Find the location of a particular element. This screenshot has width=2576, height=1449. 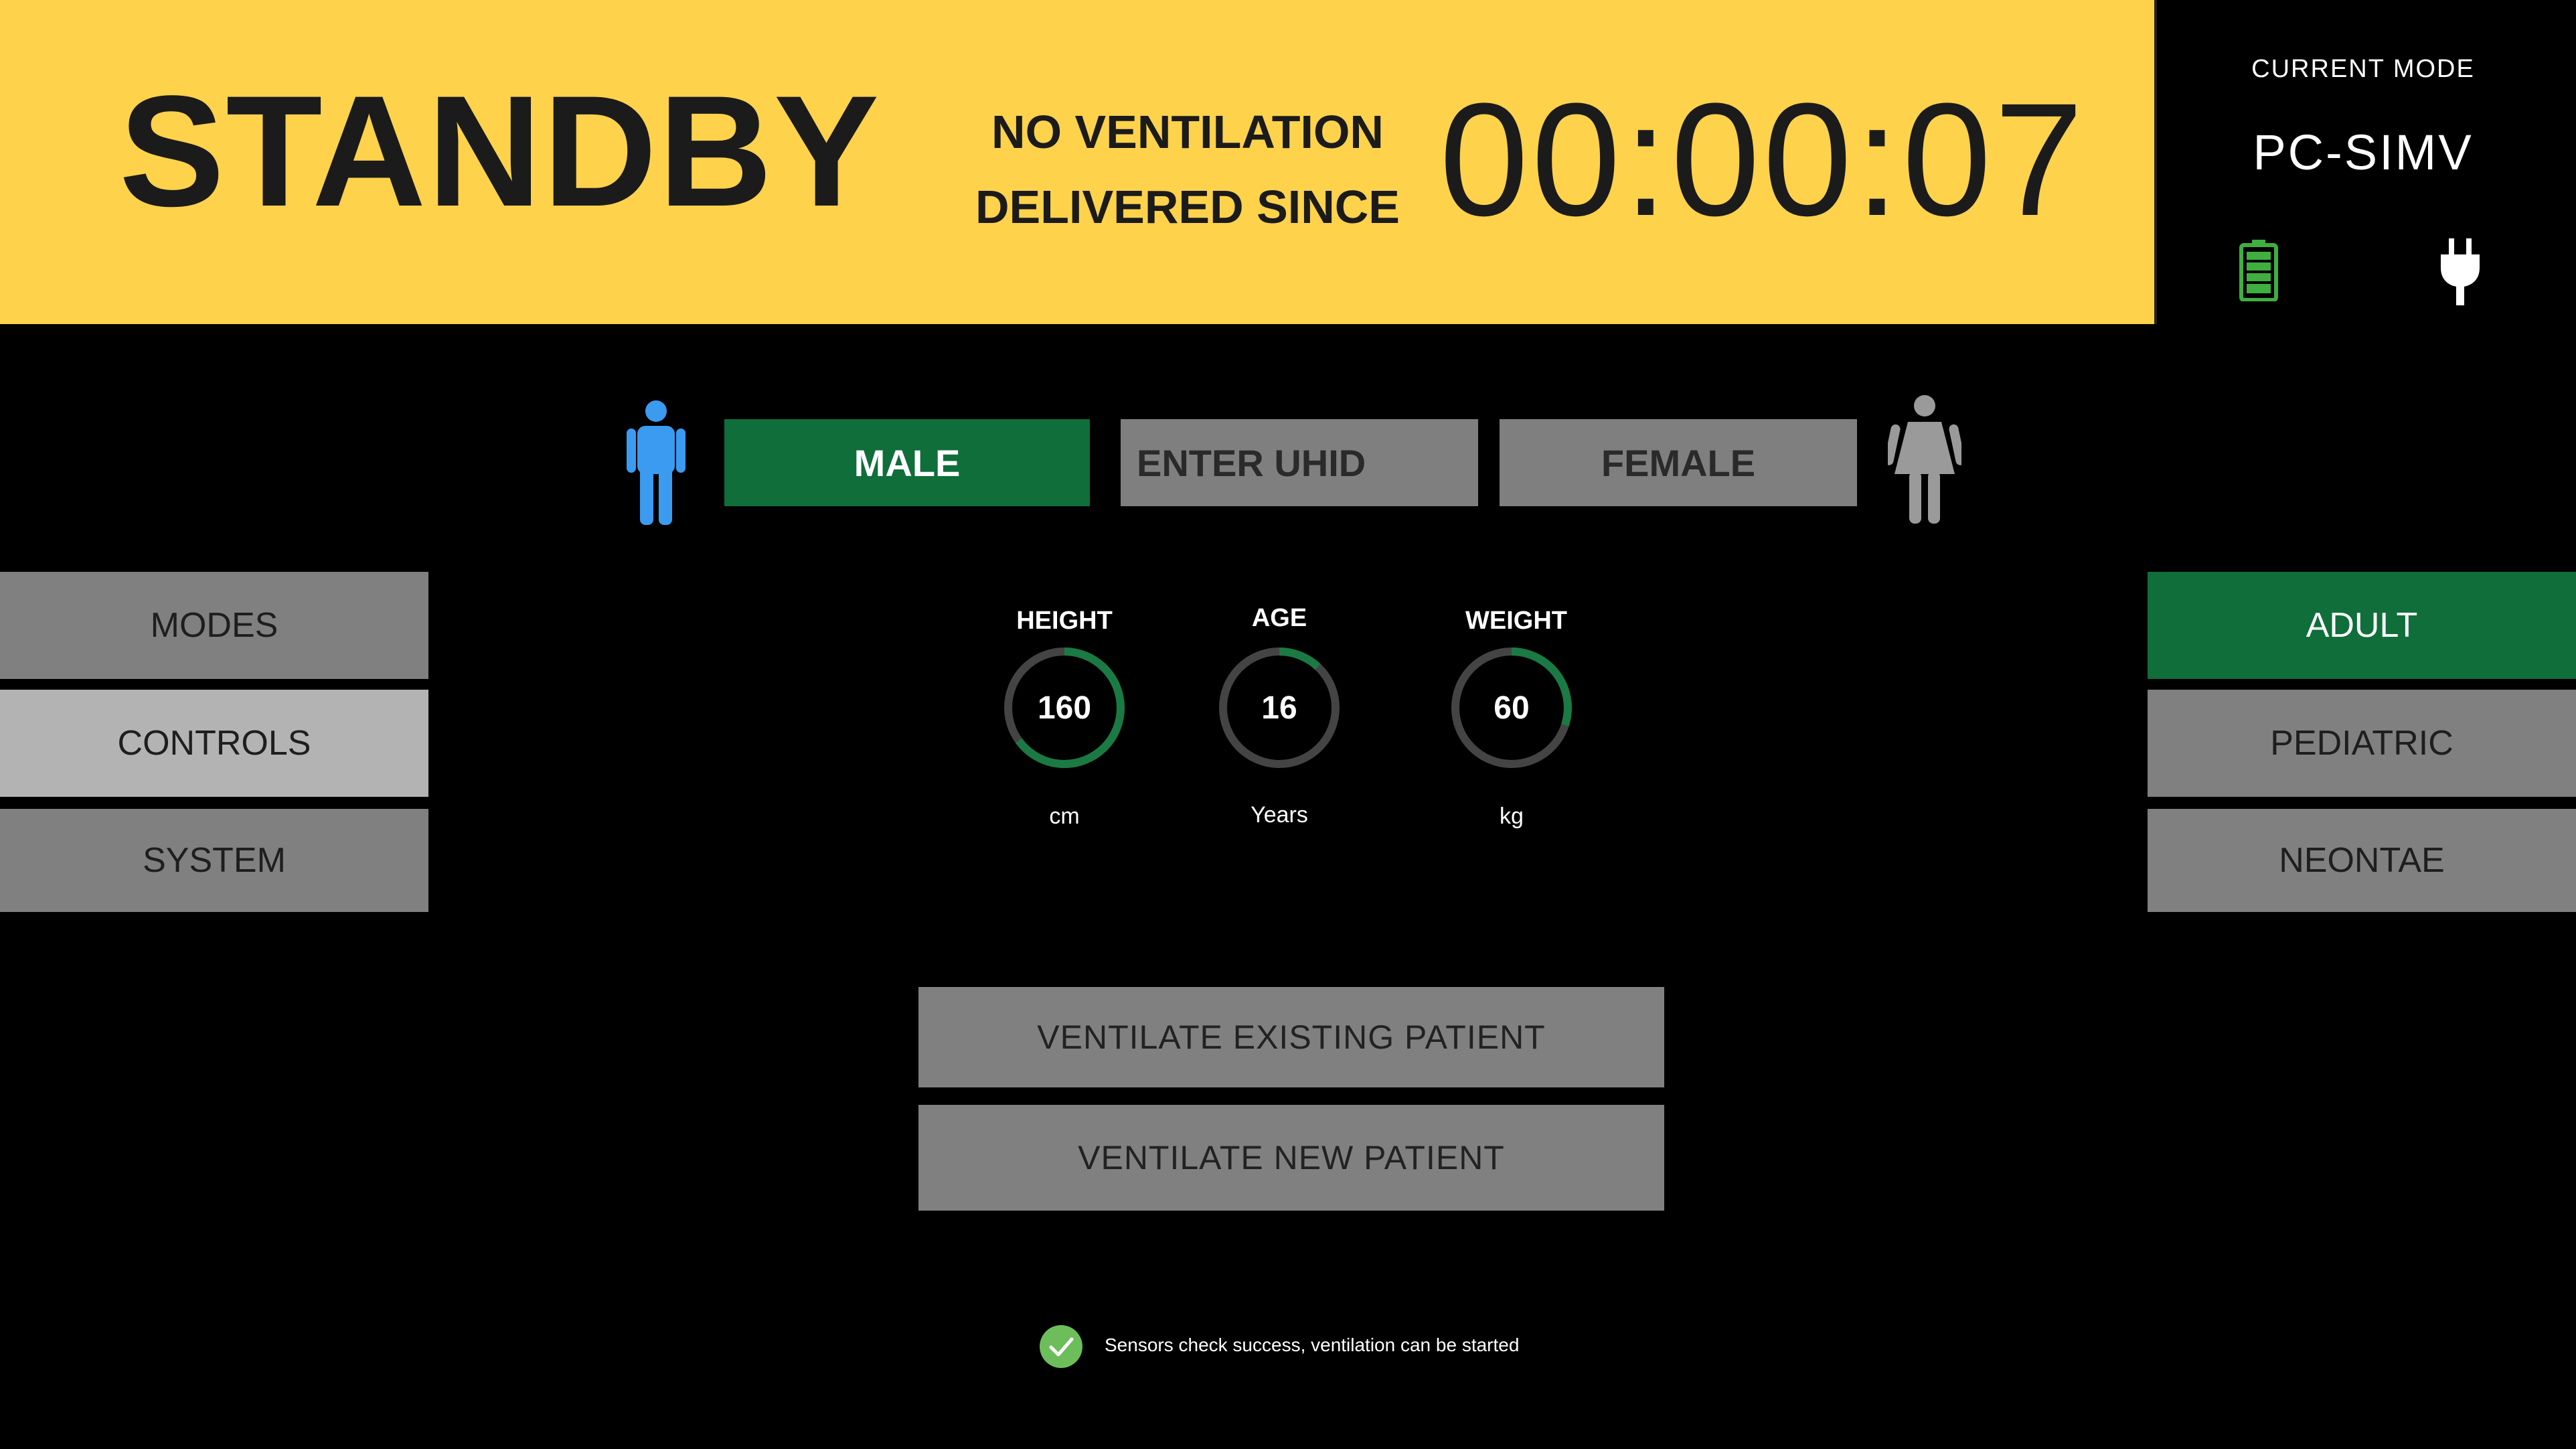

male-icon is located at coordinates (657, 462).